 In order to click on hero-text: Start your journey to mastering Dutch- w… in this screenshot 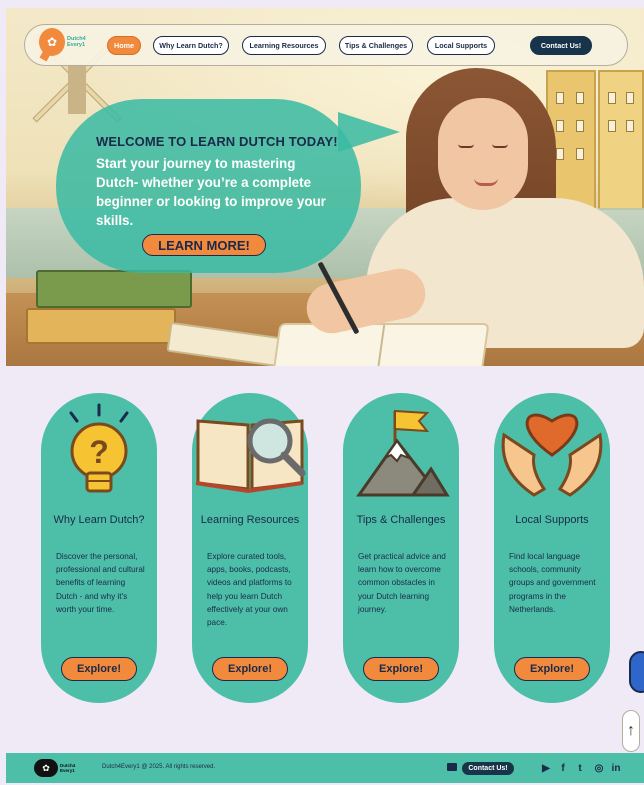, I will do `click(211, 192)`.